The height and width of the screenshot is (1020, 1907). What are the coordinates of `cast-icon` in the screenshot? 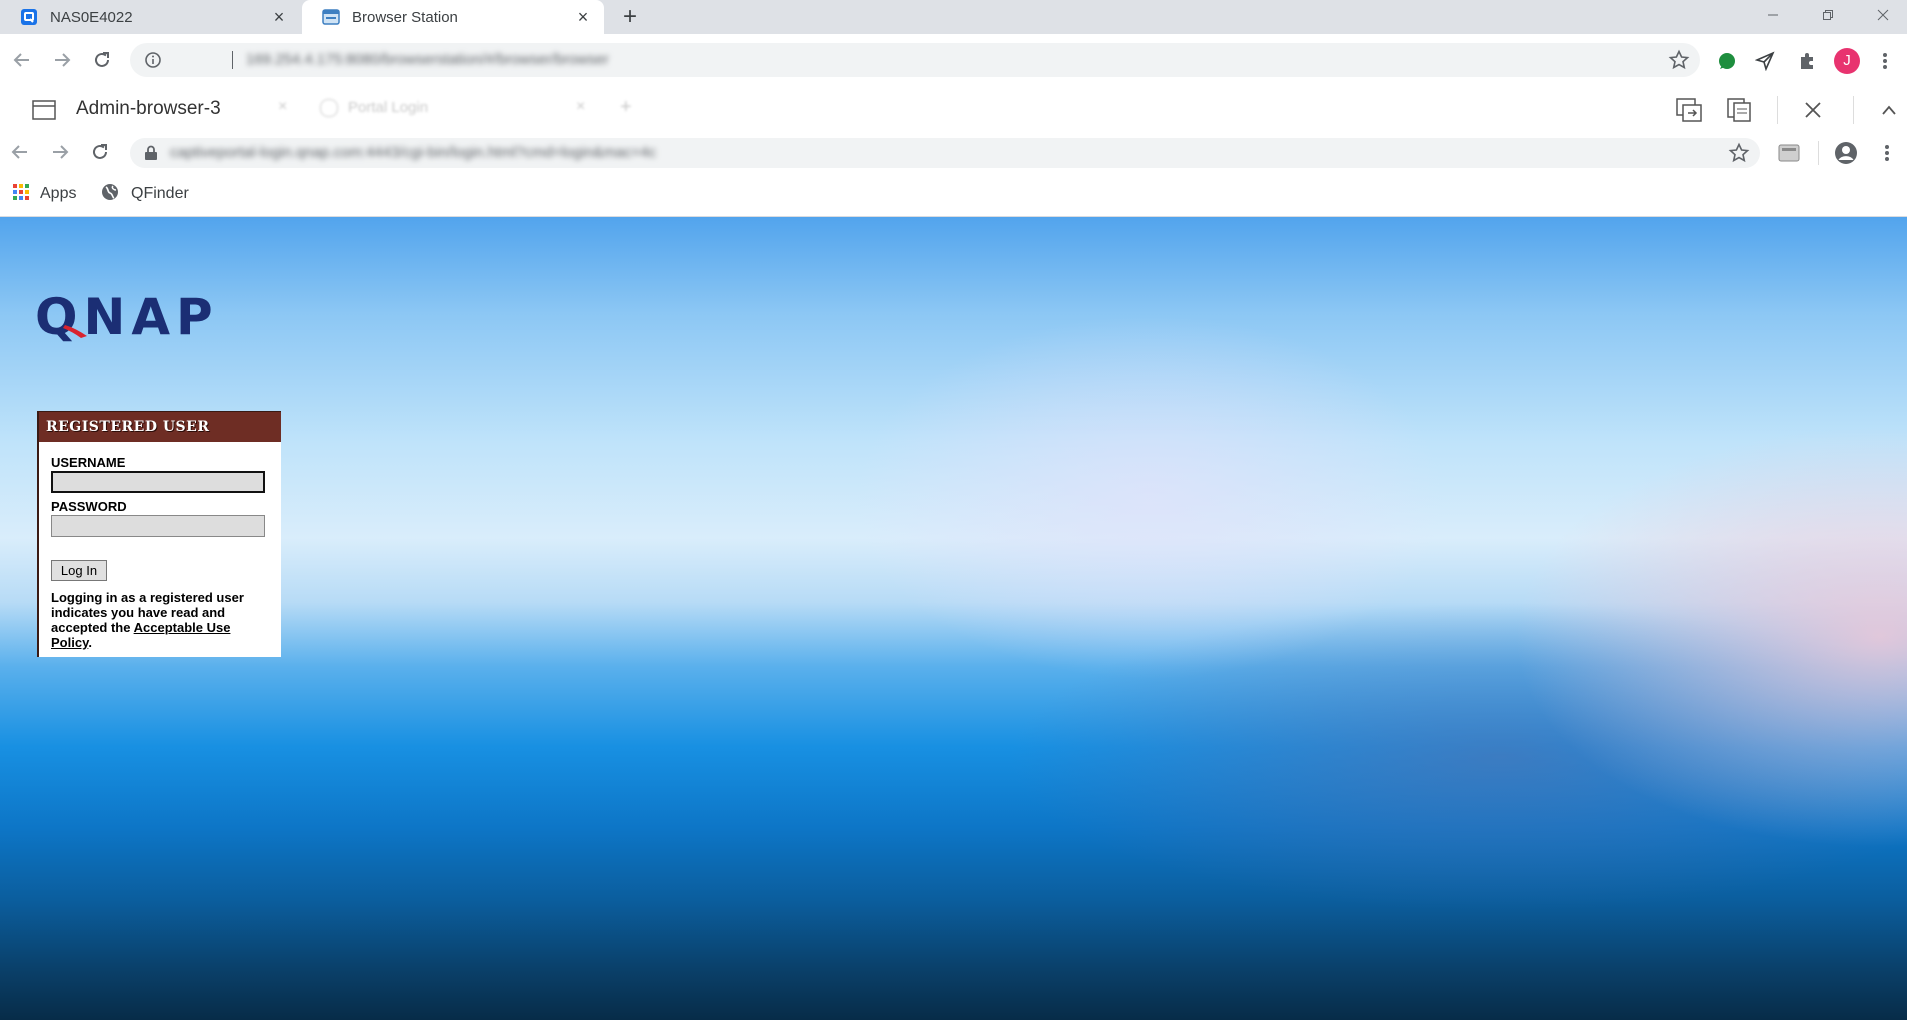 It's located at (1789, 155).